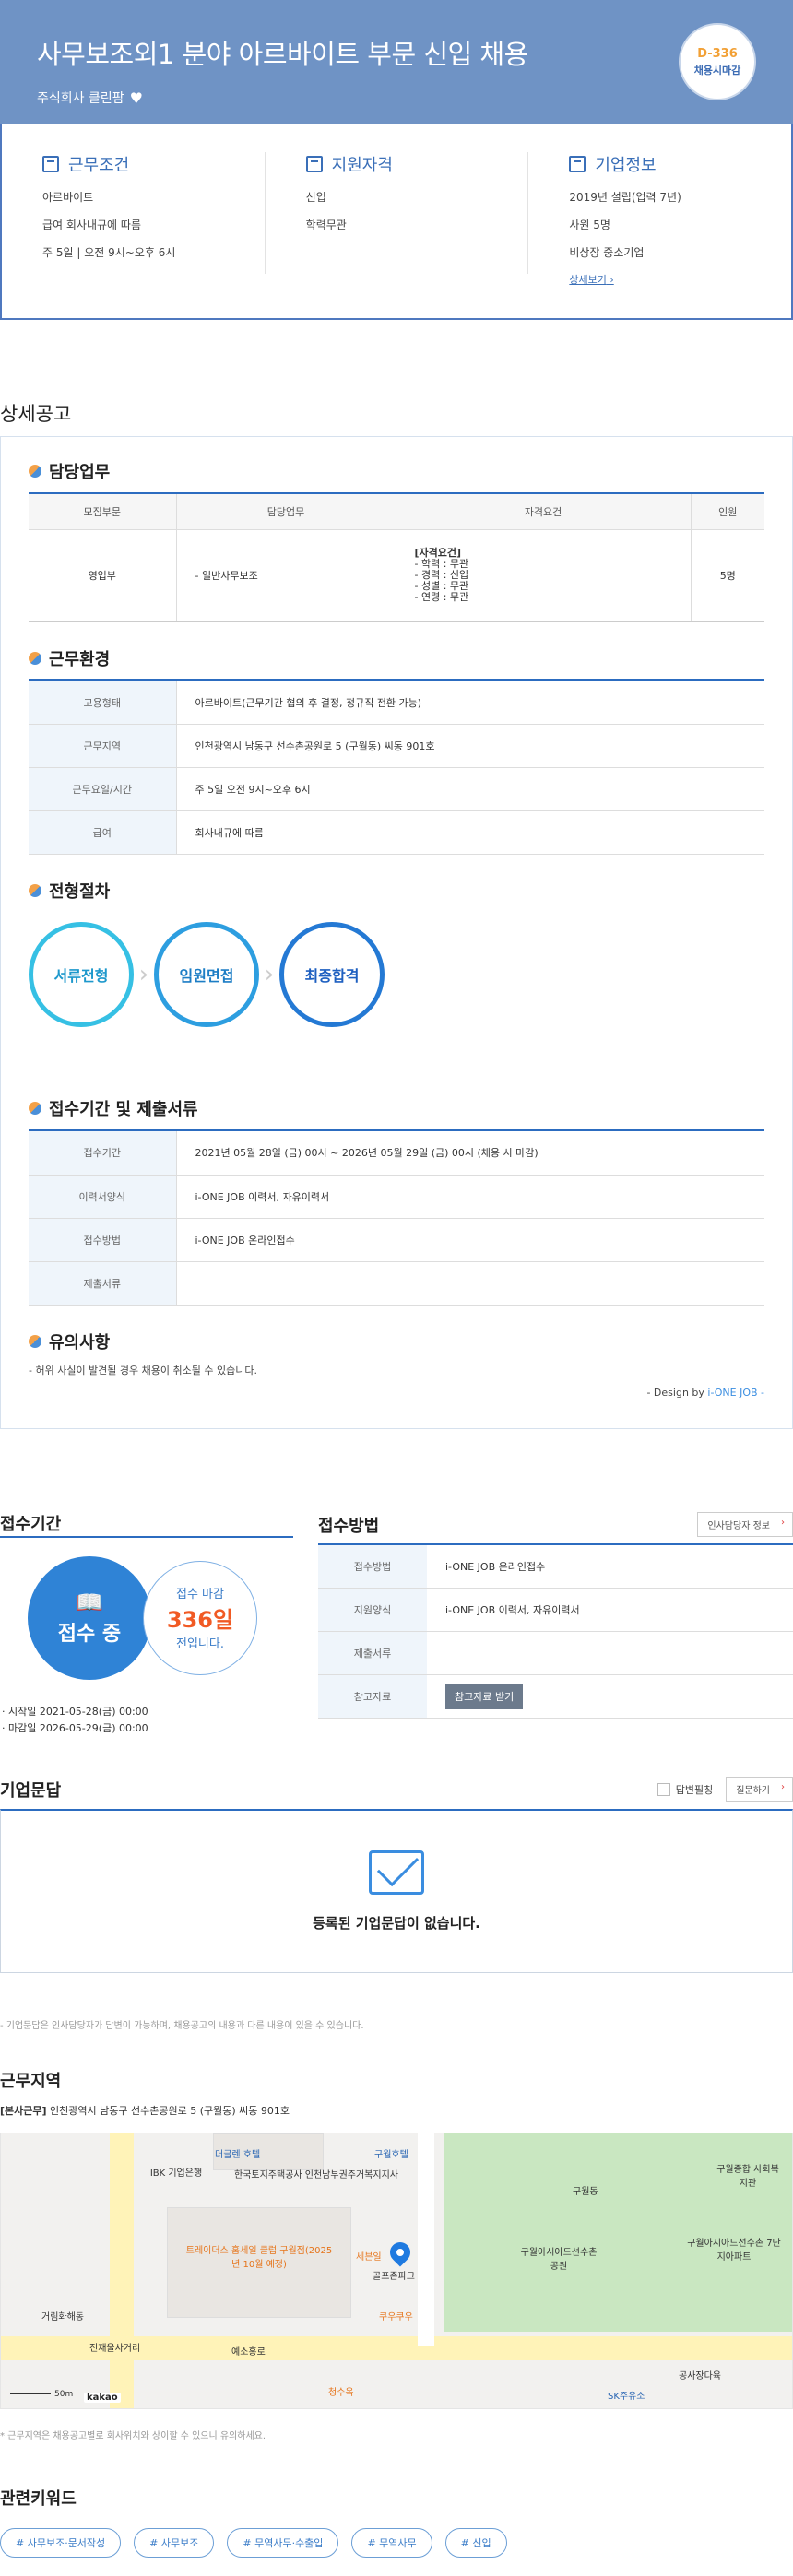 The height and width of the screenshot is (2576, 793). Describe the element at coordinates (717, 61) in the screenshot. I see `dday-badge: D-336 채용시마감` at that location.